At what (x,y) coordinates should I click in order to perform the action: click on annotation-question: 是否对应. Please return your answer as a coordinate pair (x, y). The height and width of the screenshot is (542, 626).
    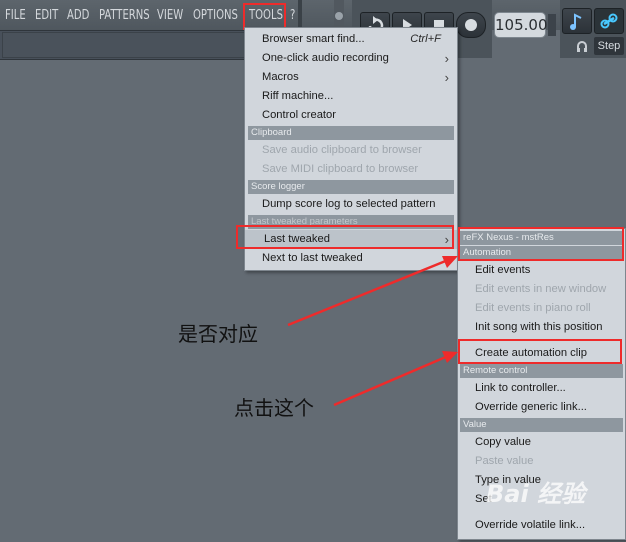
    Looking at the image, I should click on (218, 334).